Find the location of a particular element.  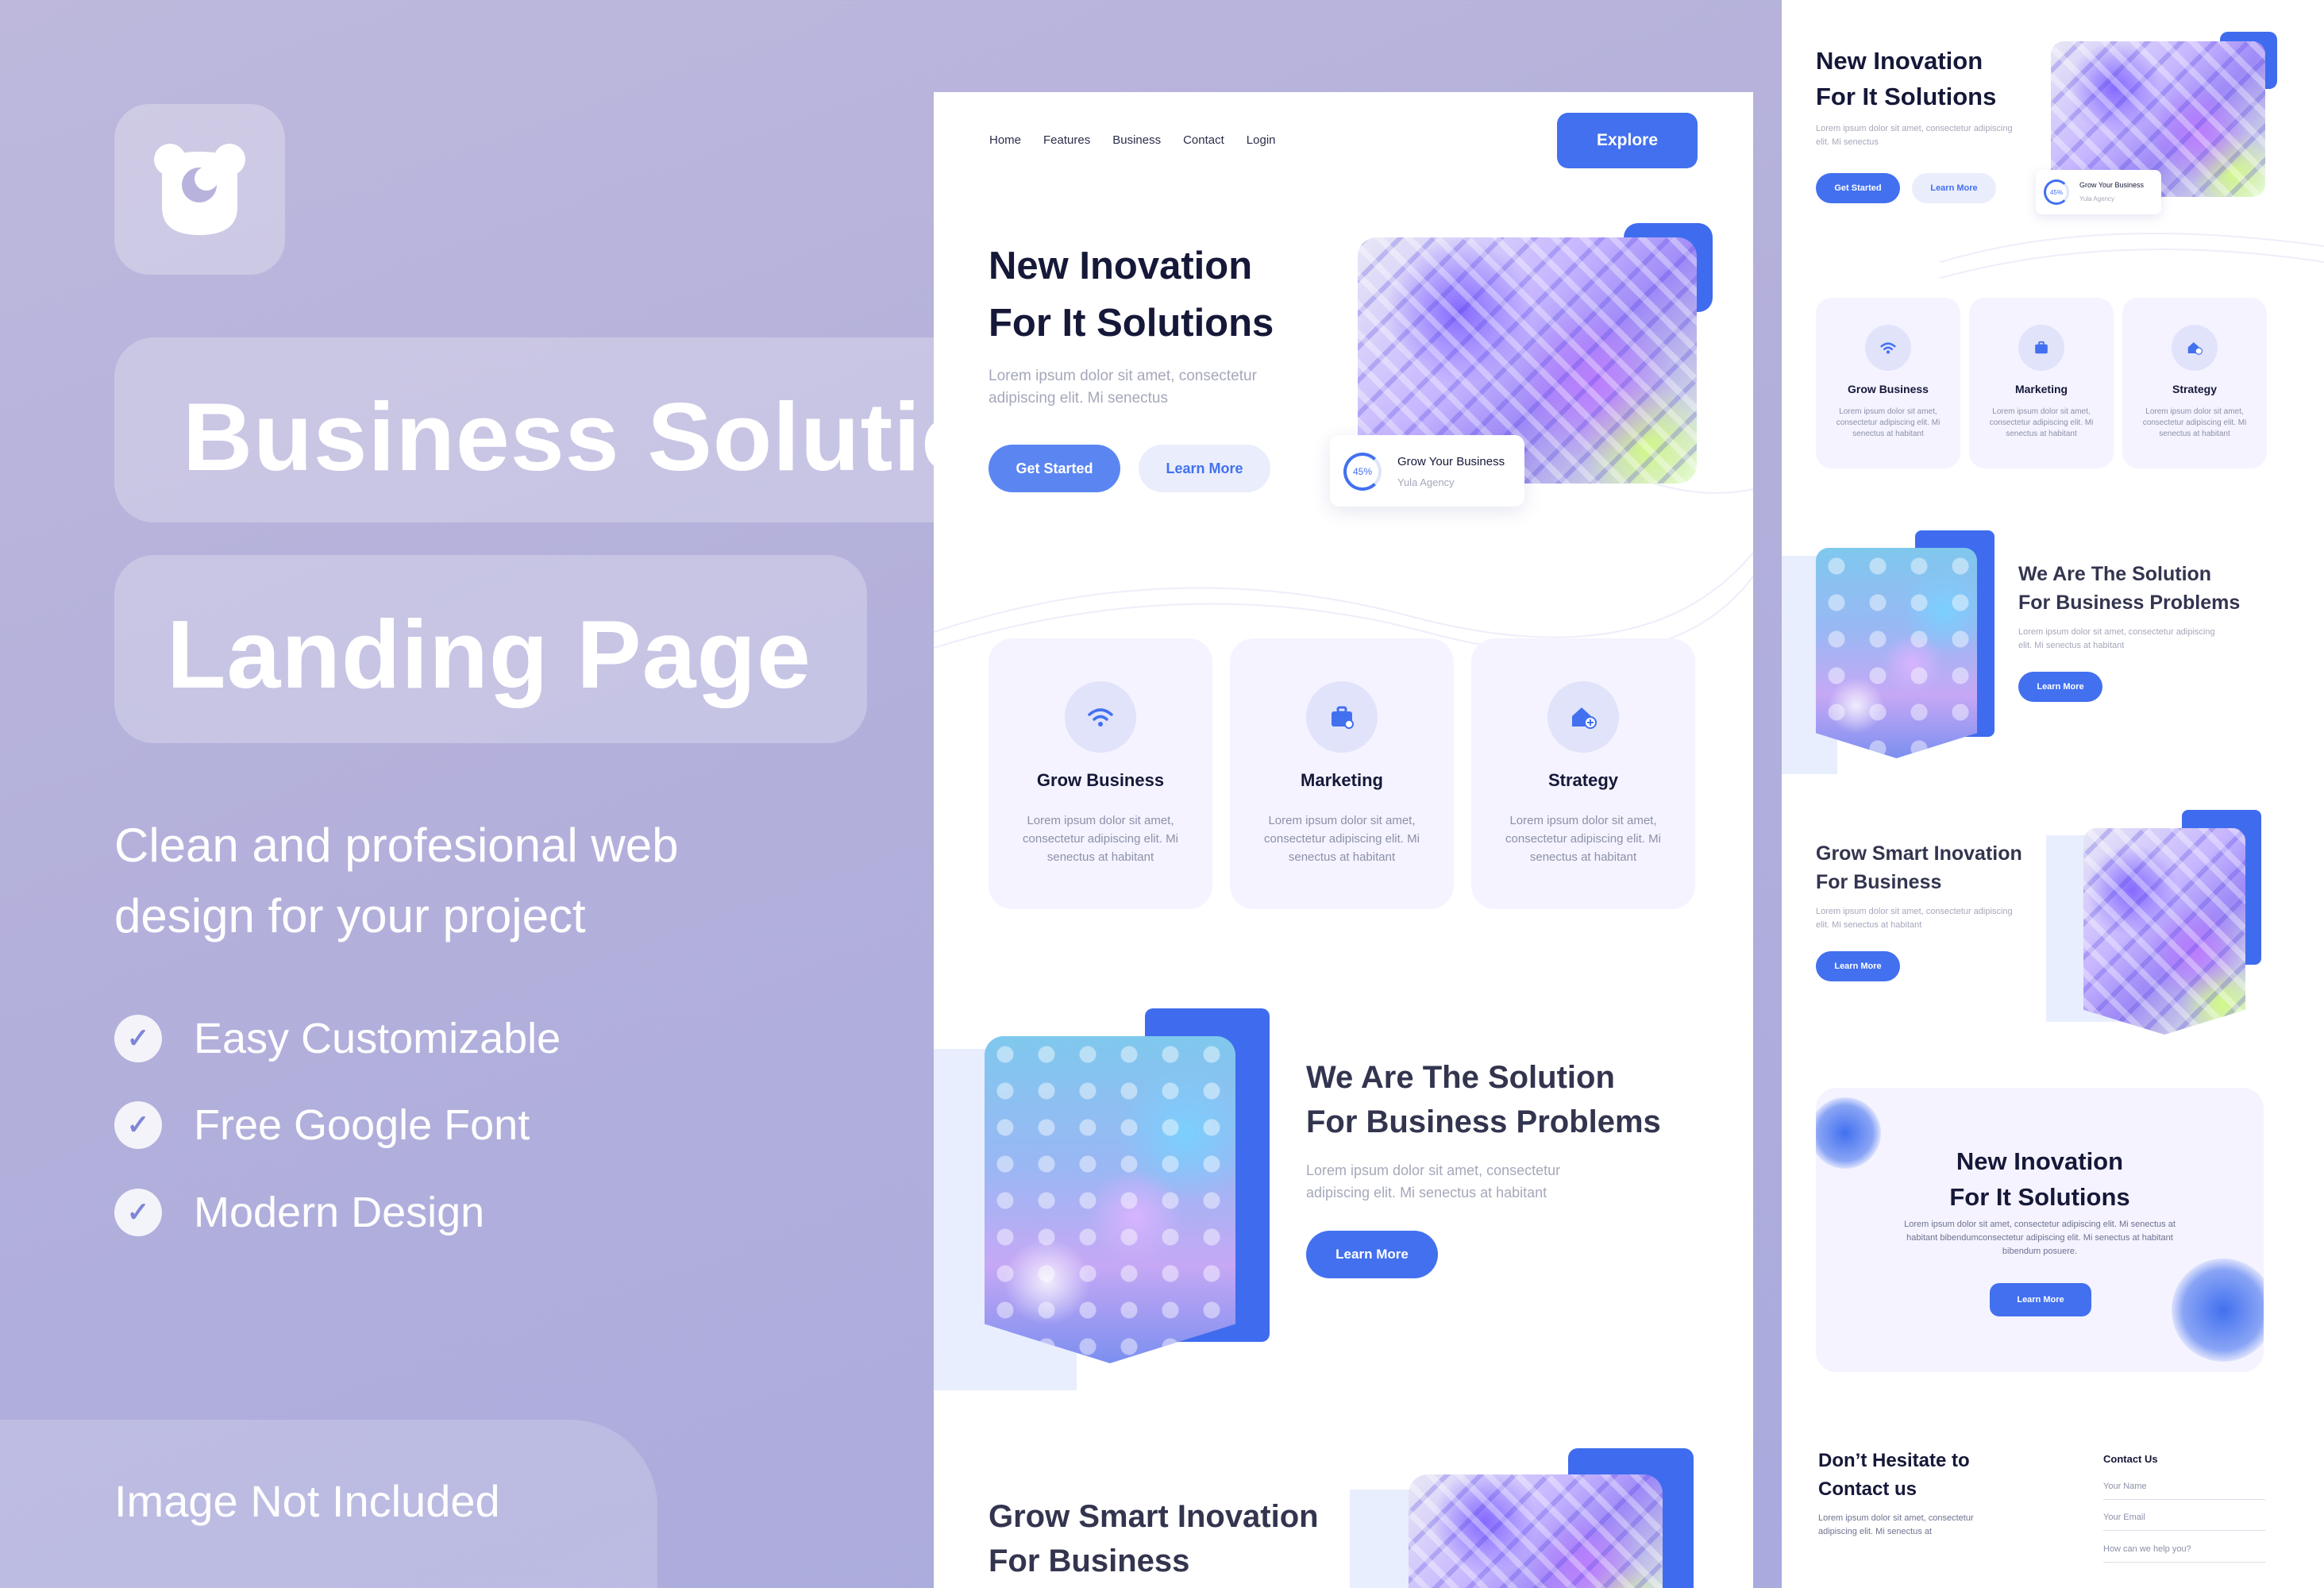

briefcase-icon is located at coordinates (2041, 348).